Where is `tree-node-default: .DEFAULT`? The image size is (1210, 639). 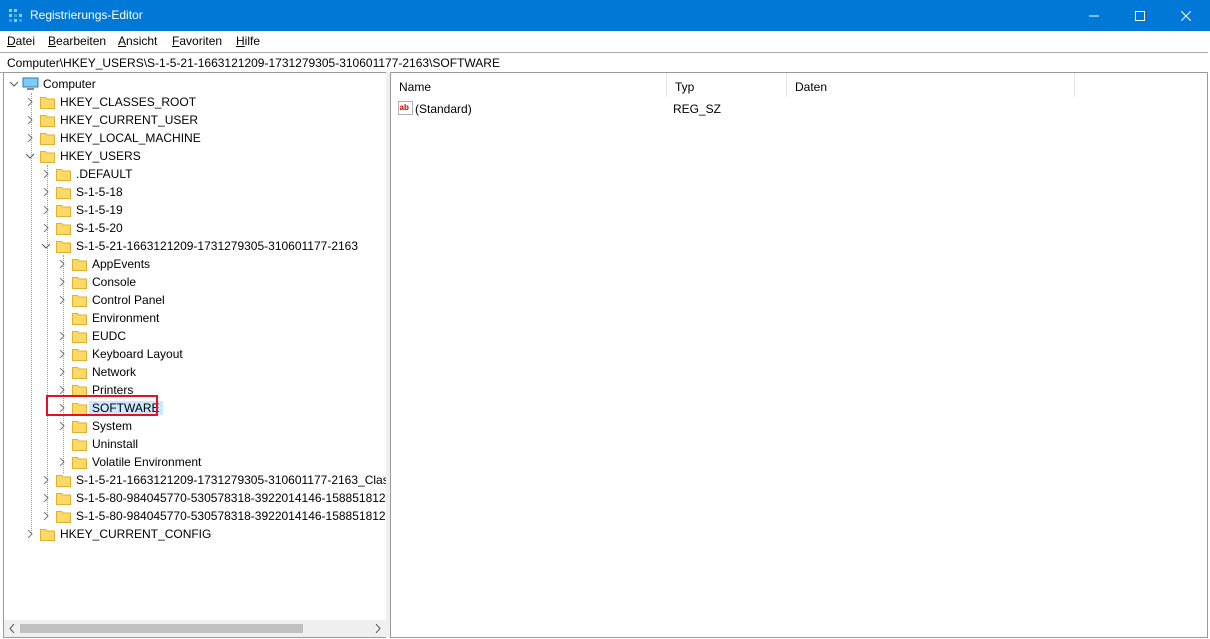
tree-node-default: .DEFAULT is located at coordinates (195, 174).